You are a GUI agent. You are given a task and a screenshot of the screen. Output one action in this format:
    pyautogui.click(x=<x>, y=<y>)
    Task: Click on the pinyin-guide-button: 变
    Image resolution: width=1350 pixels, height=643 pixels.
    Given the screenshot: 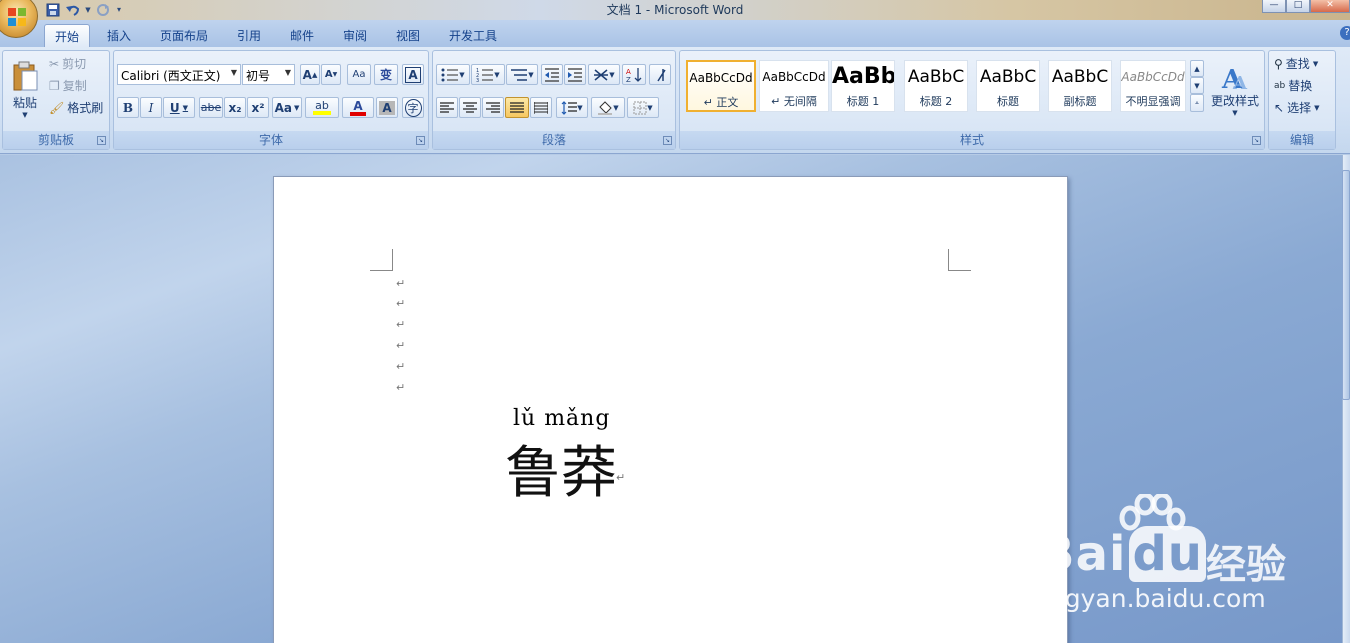 What is the action you would take?
    pyautogui.click(x=386, y=74)
    